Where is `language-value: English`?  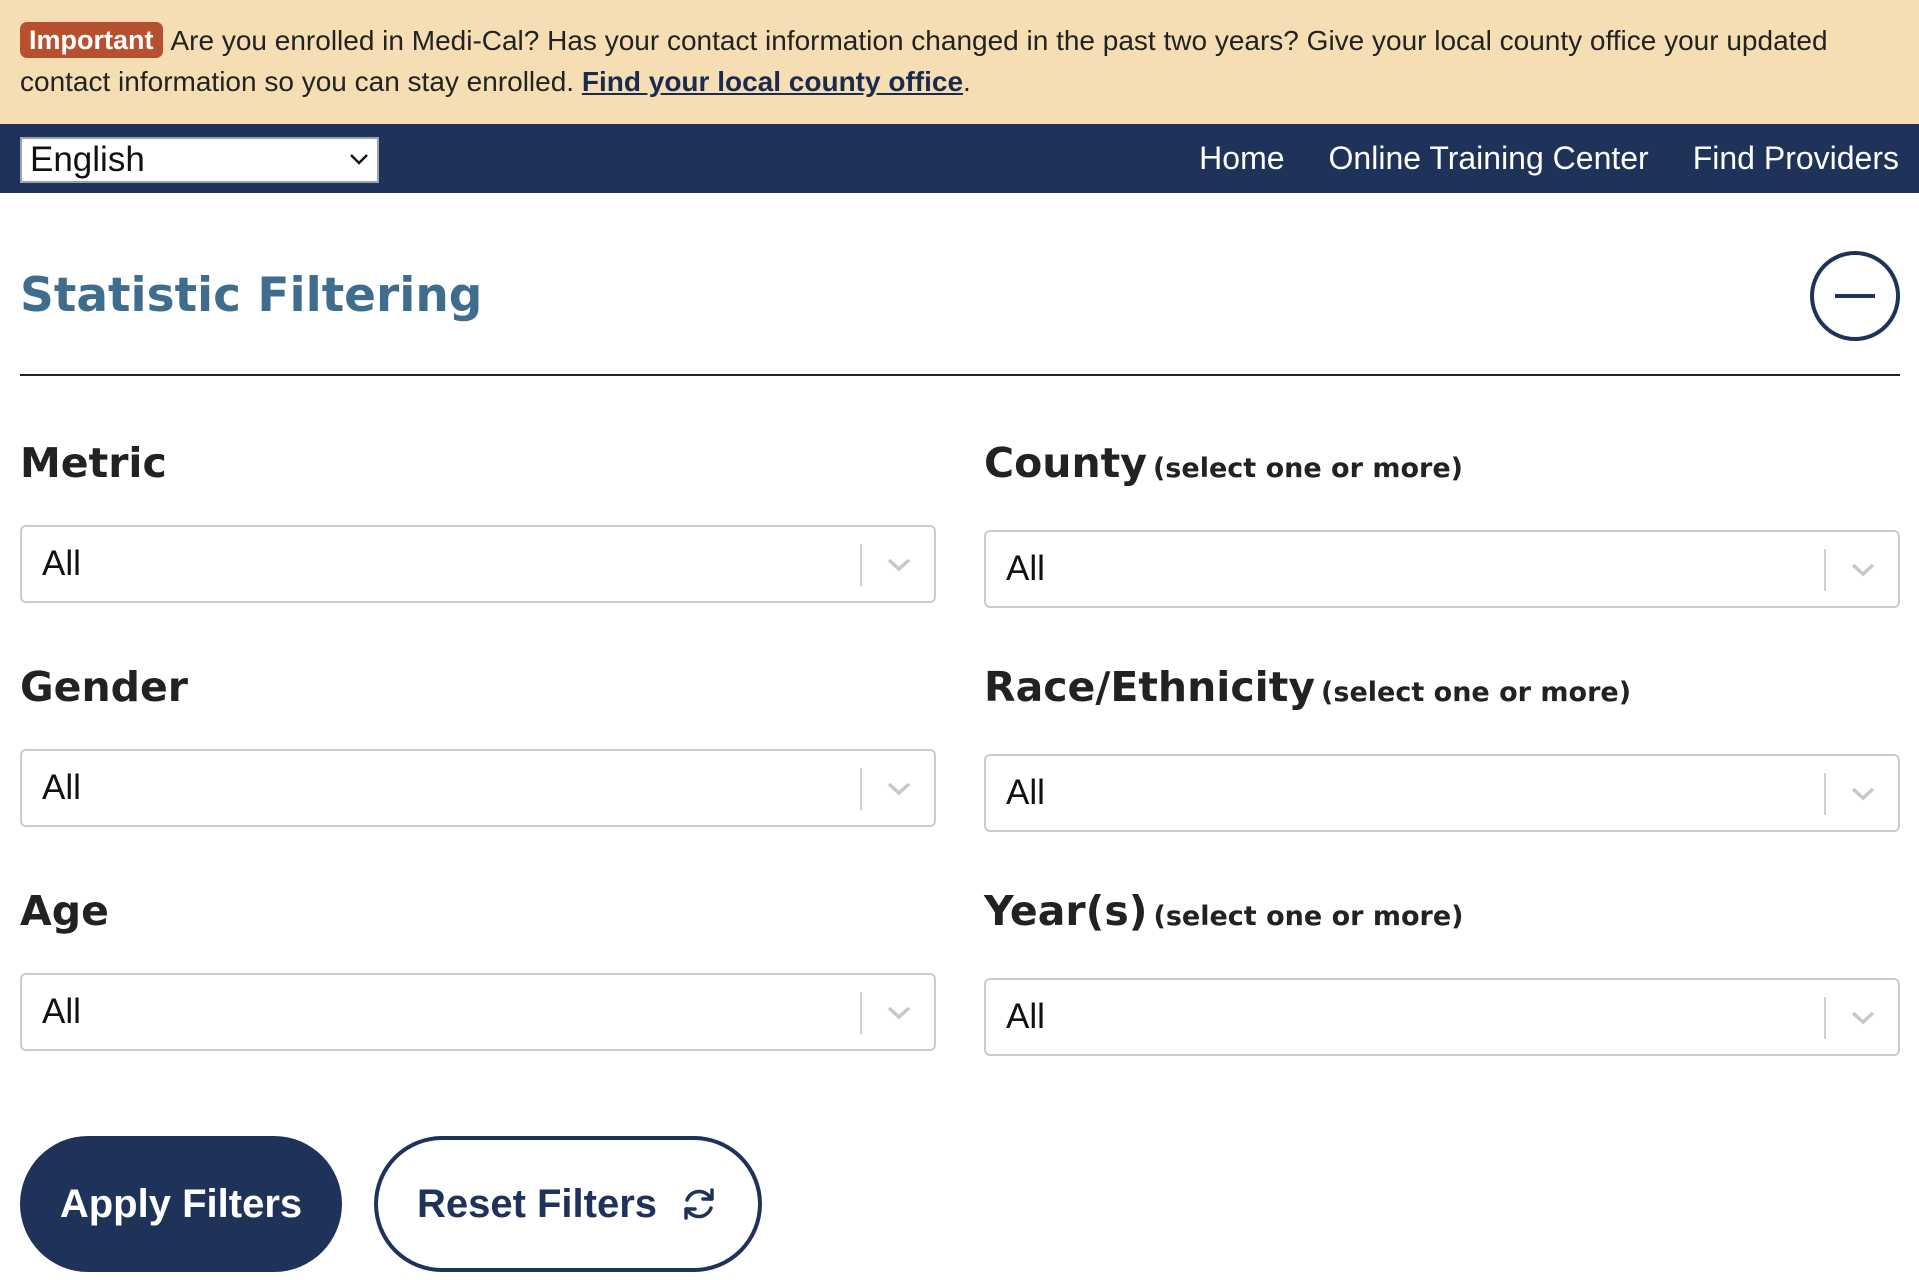
language-value: English is located at coordinates (87, 159).